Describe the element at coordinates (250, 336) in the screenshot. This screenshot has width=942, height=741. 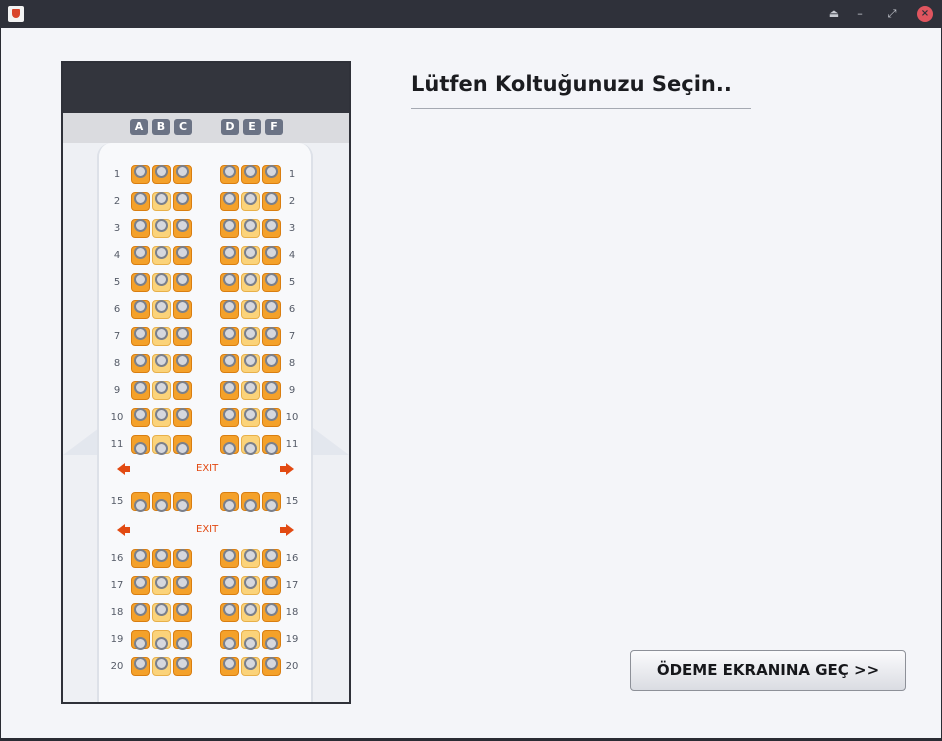
I see `seat-7e` at that location.